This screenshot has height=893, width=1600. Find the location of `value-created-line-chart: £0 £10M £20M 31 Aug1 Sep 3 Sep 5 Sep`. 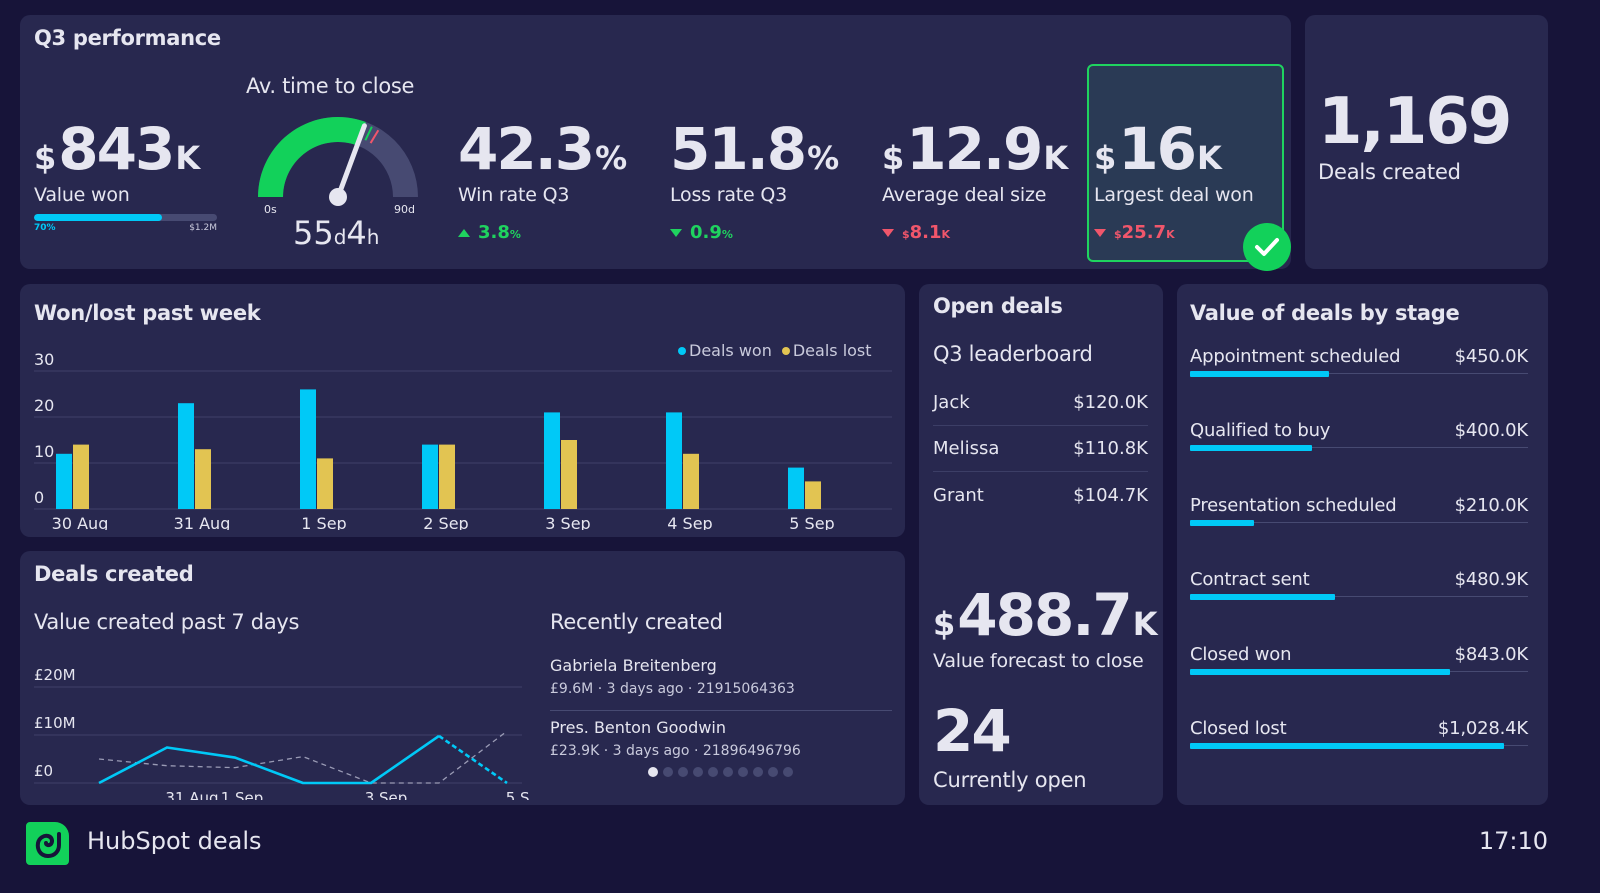

value-created-line-chart: £0 £10M £20M 31 Aug1 Sep 3 Sep 5 Sep is located at coordinates (282, 733).